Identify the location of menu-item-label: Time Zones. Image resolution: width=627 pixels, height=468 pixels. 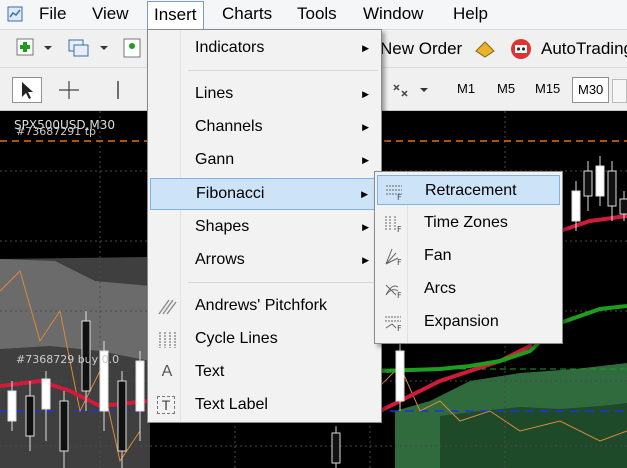
(466, 222).